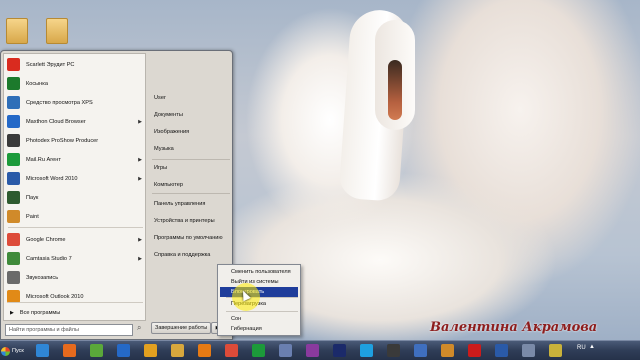 Image resolution: width=640 pixels, height=360 pixels. Describe the element at coordinates (32, 197) in the screenshot. I see `program-label: Паук` at that location.